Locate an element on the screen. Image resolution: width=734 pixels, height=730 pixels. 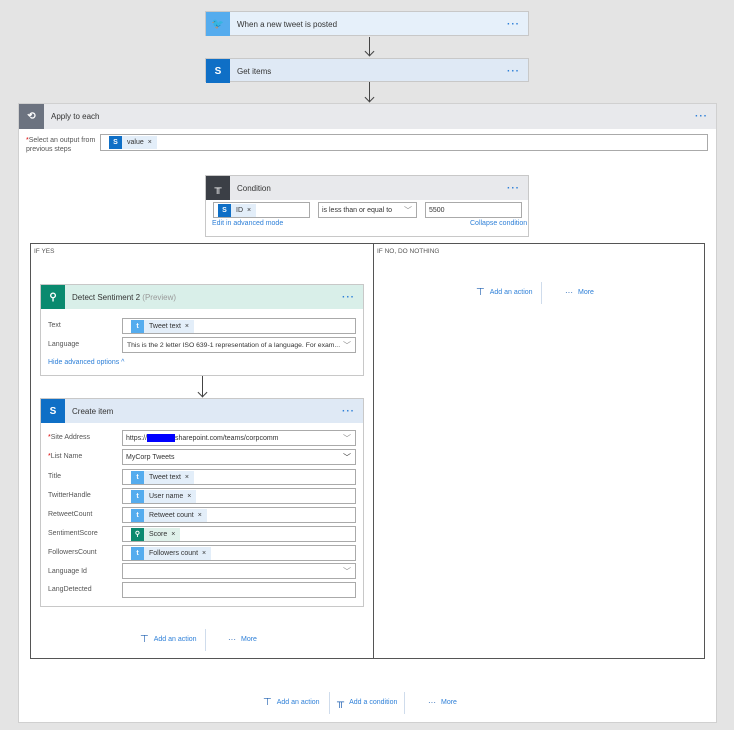
apply-to-each-menu-button: ··· is located at coordinates (701, 116).